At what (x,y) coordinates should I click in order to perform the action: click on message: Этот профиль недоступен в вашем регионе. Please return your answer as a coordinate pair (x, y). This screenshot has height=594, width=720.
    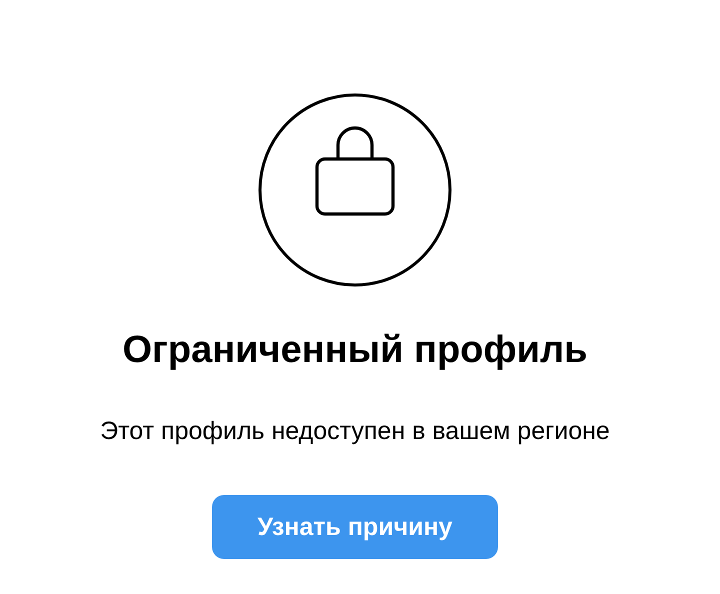
    Looking at the image, I should click on (355, 431).